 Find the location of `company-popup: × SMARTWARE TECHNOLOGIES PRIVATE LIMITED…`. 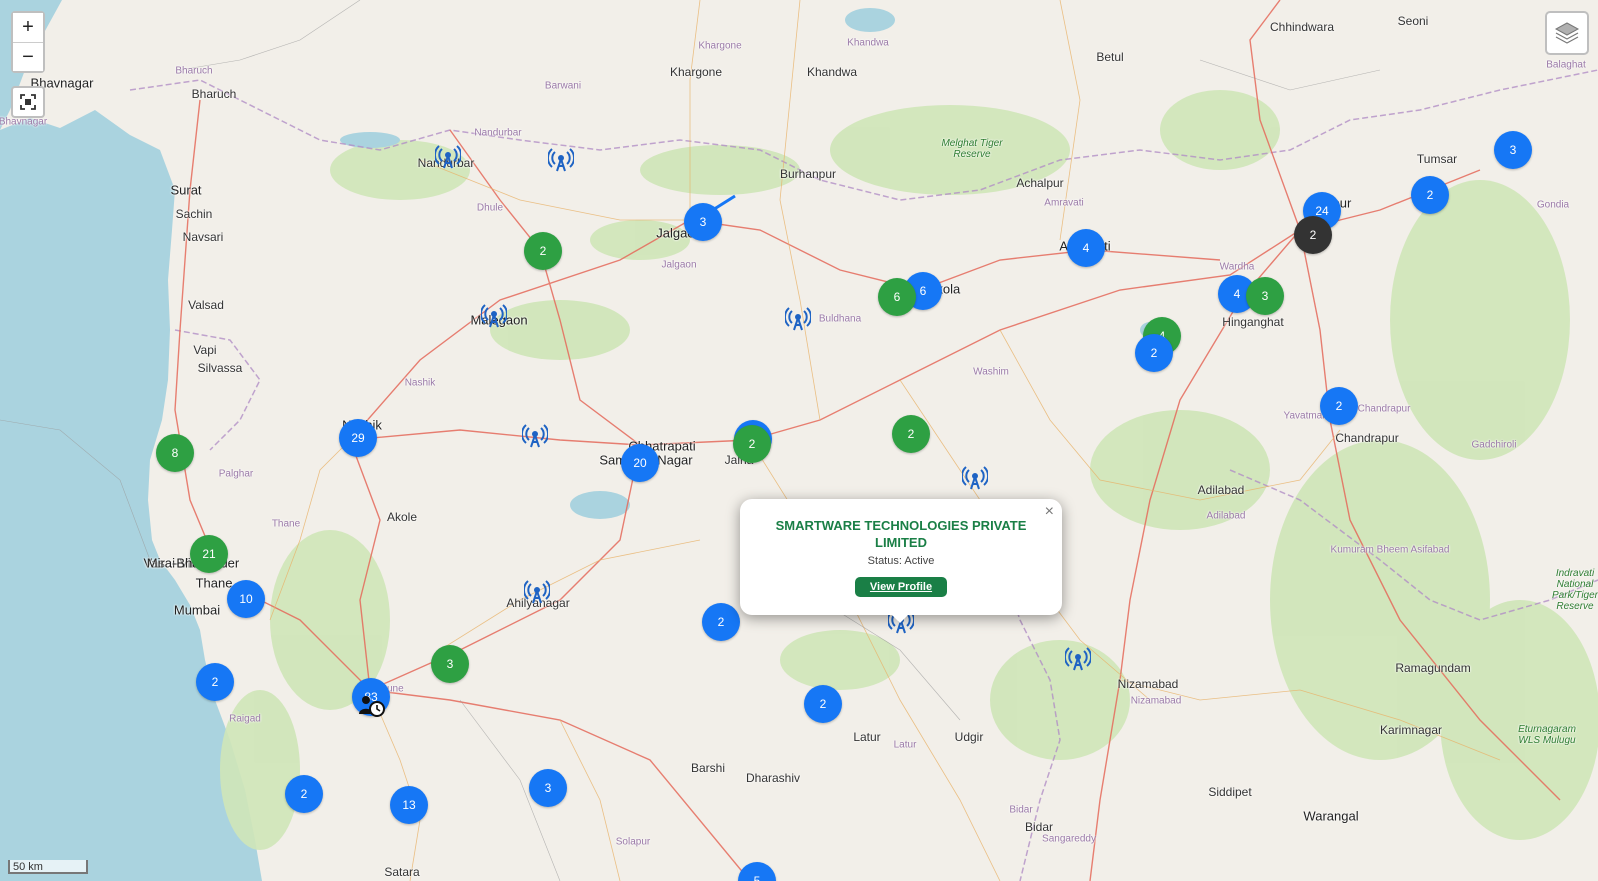

company-popup: × SMARTWARE TECHNOLOGIES PRIVATE LIMITED… is located at coordinates (901, 557).